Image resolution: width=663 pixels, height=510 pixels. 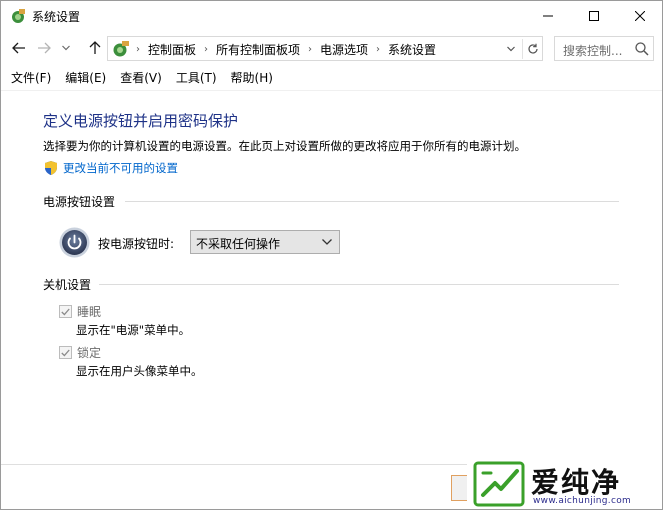 I want to click on recent-locations-button, so click(x=66, y=48).